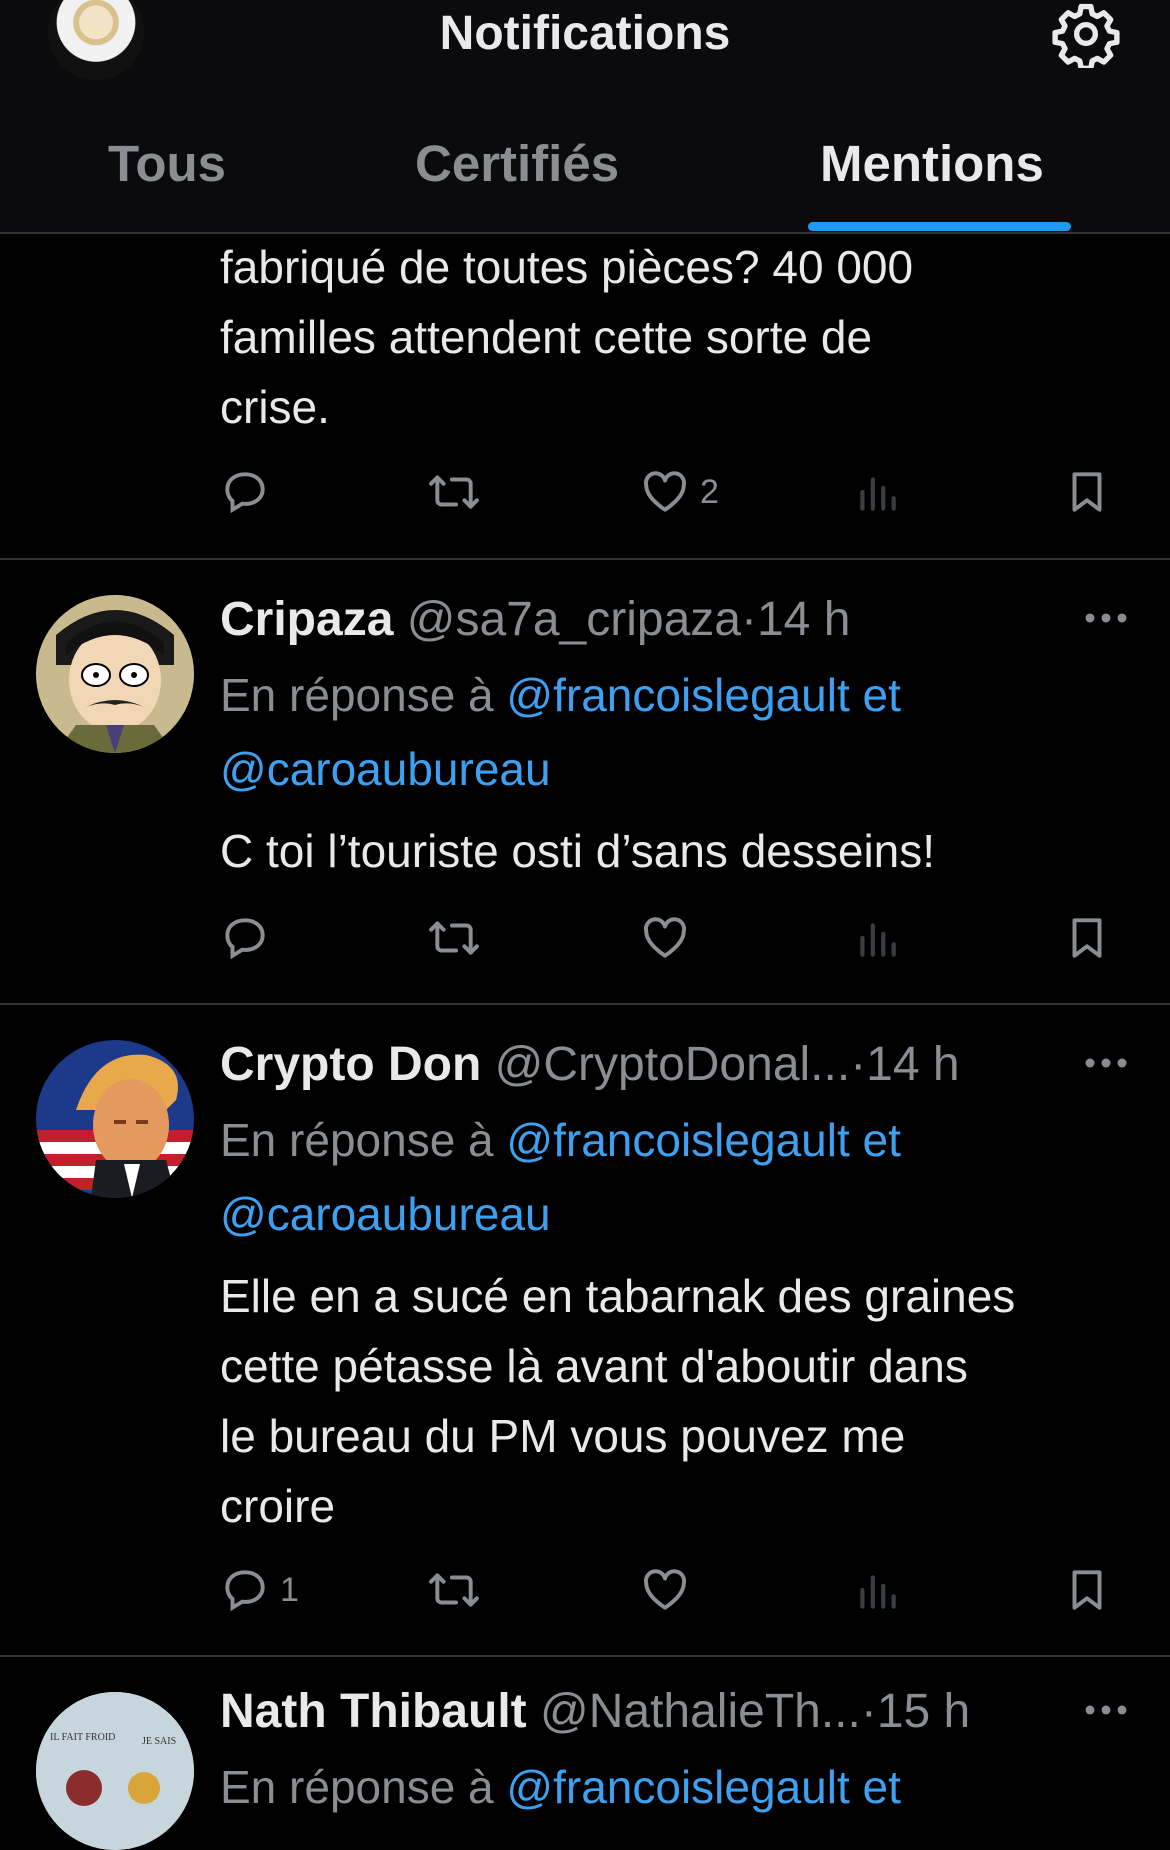 Image resolution: width=1170 pixels, height=1850 pixels. What do you see at coordinates (167, 163) in the screenshot?
I see `tab-tous: Tous` at bounding box center [167, 163].